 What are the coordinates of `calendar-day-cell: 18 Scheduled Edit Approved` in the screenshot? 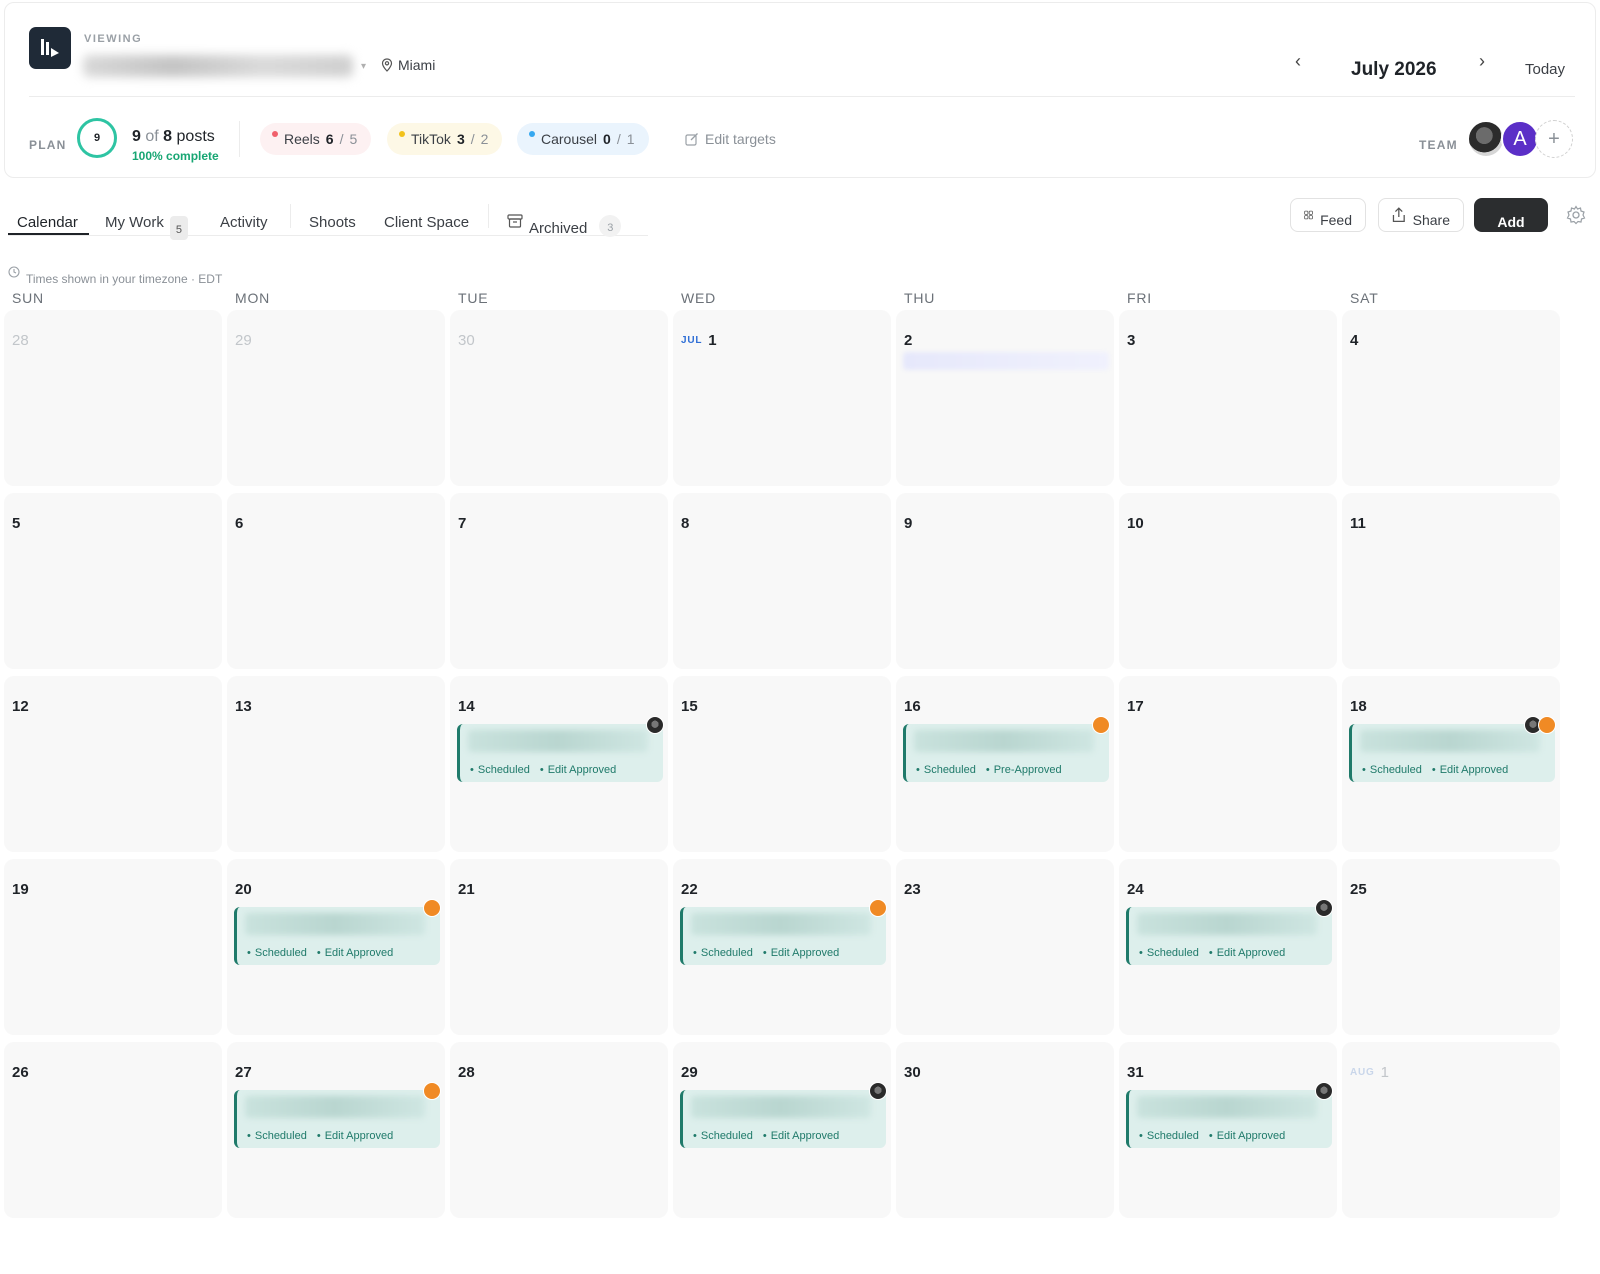 It's located at (1451, 764).